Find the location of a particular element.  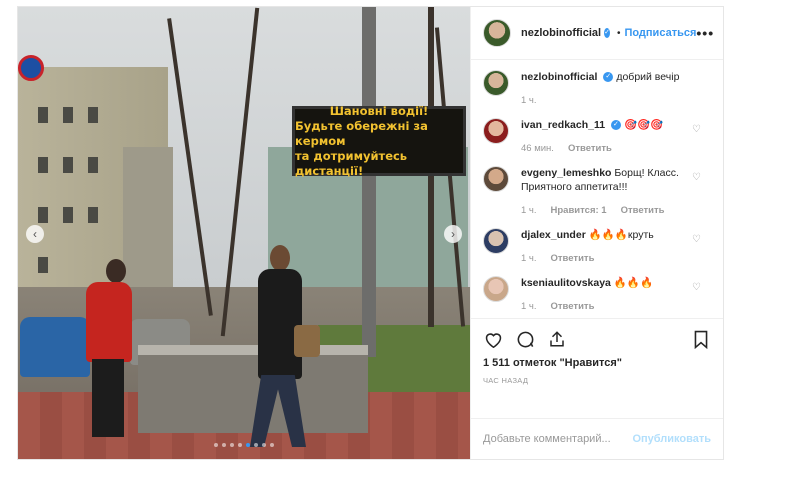

photo-man-bag is located at coordinates (307, 341).